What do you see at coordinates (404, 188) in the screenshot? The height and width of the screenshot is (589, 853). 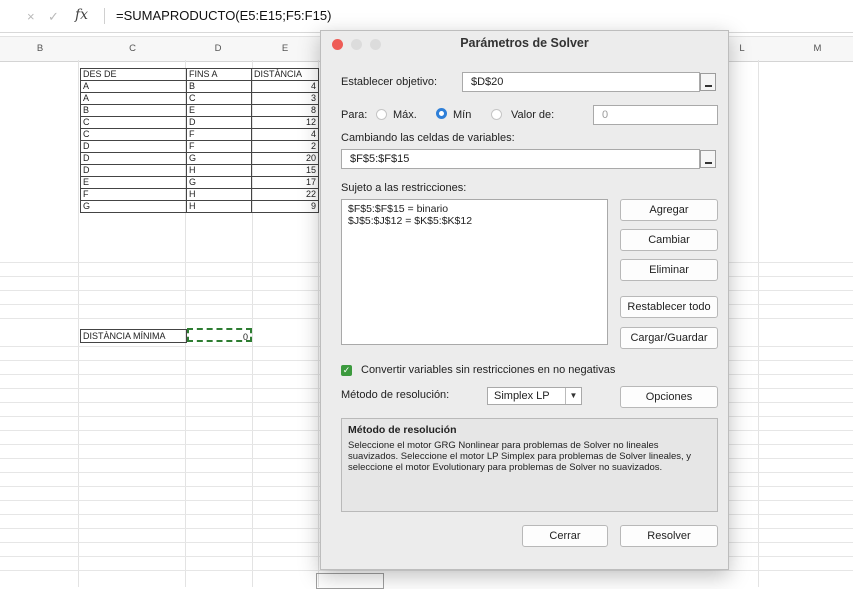 I see `constraints-label: Sujeto a las restricciones:` at bounding box center [404, 188].